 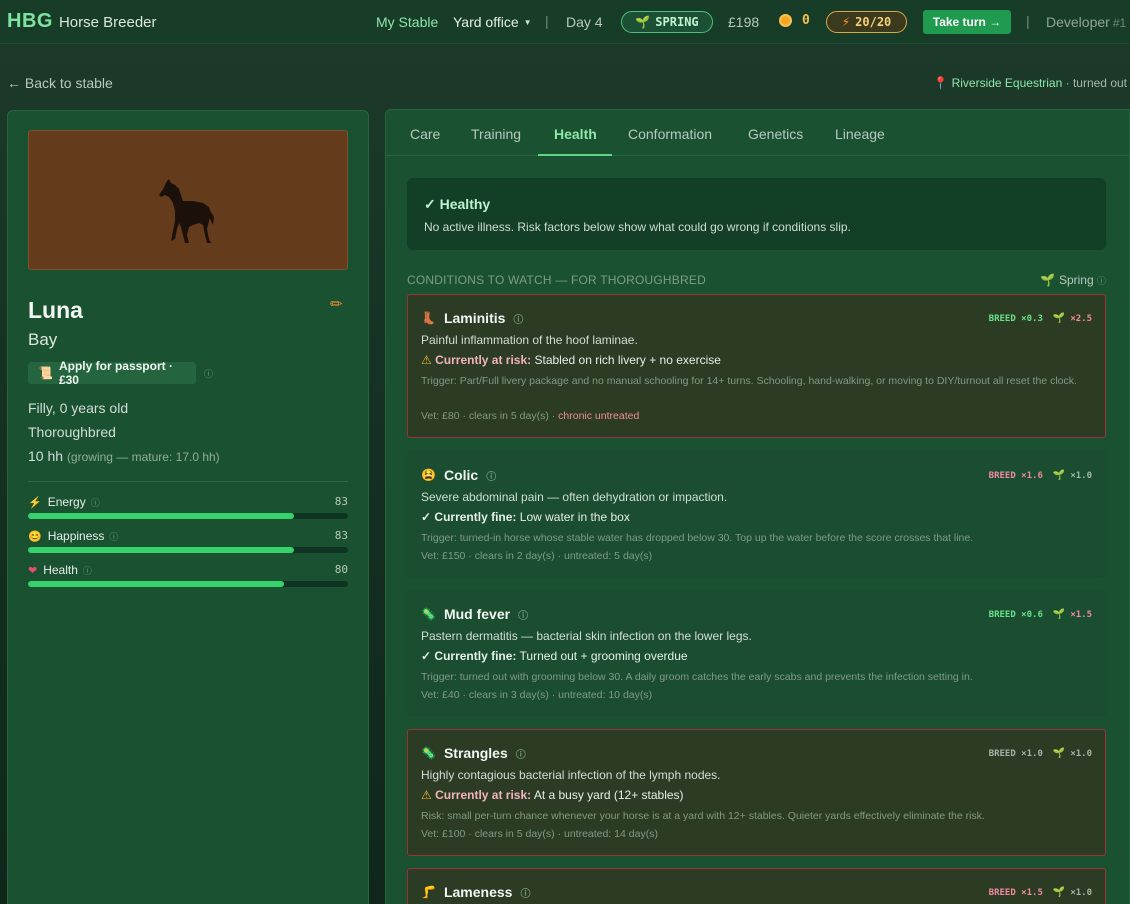 I want to click on tab-conformation: Conformation, so click(x=670, y=134).